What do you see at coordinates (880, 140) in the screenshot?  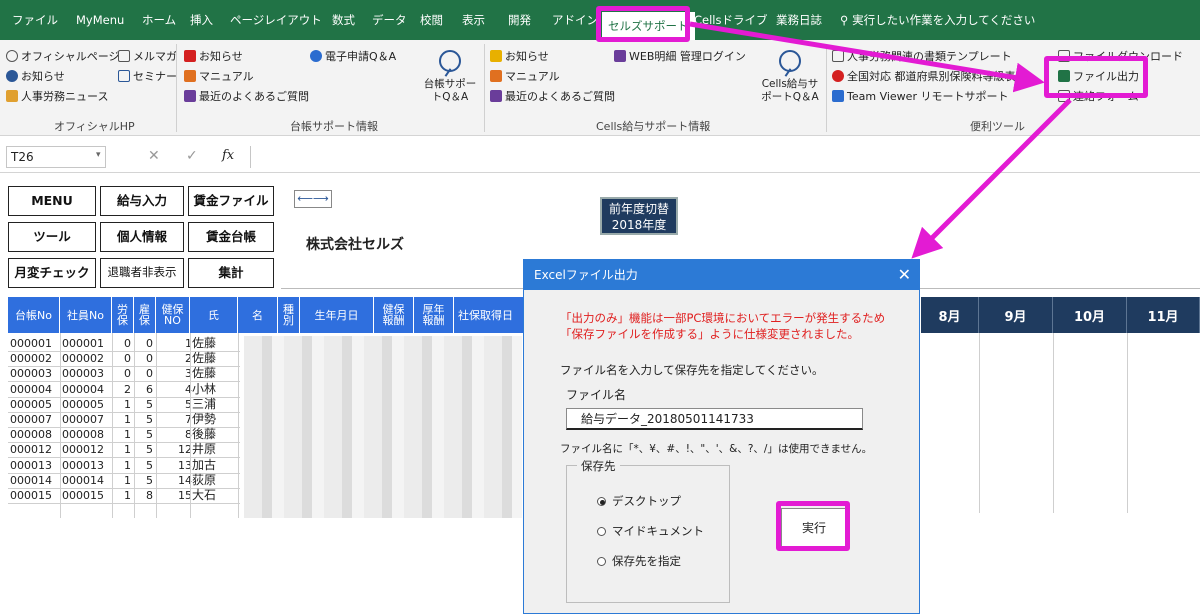 I see `annotation-arrows` at bounding box center [880, 140].